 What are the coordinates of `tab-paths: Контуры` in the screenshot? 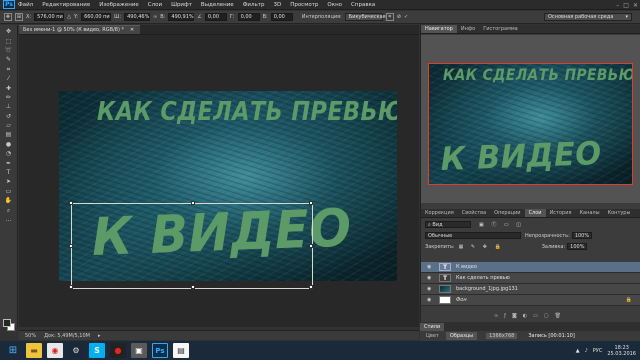 It's located at (619, 213).